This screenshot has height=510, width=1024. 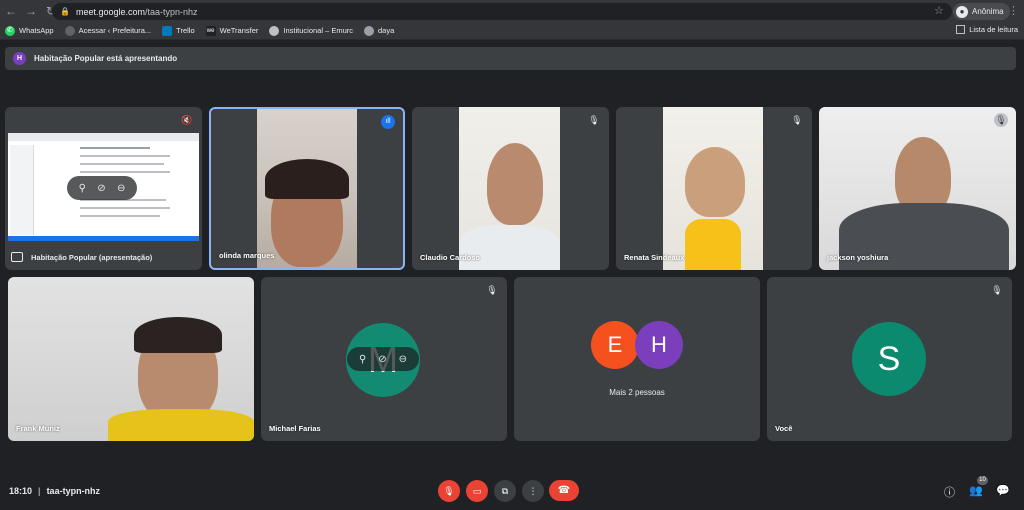 I want to click on camera-off-icon: ▭, so click(x=477, y=490).